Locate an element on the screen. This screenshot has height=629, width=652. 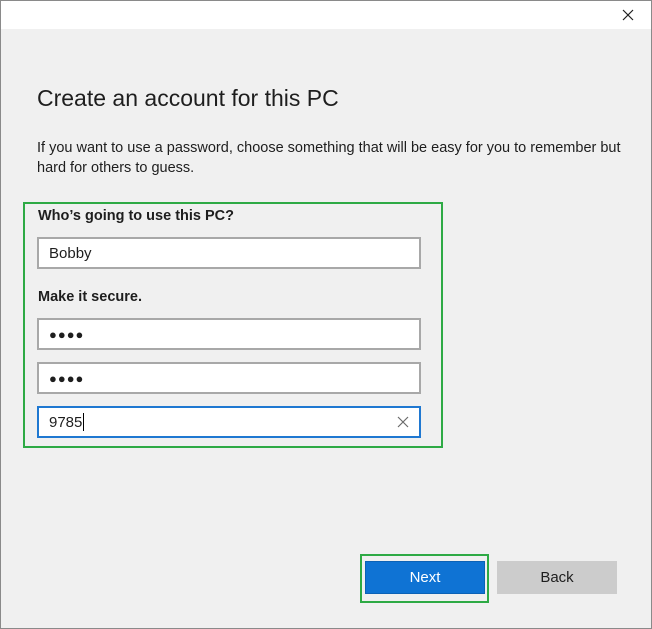
close-icon is located at coordinates (628, 15).